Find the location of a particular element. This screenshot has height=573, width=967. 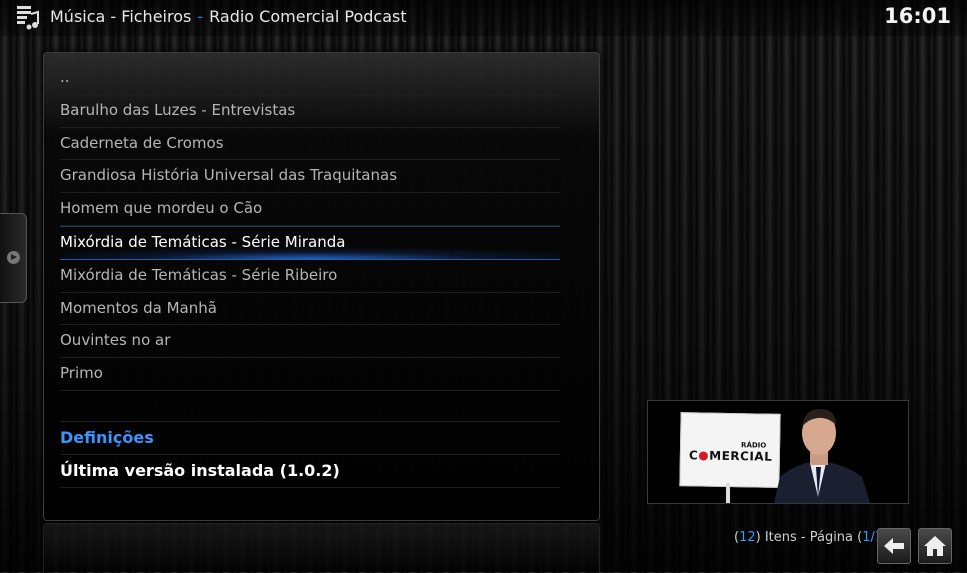

list-item: Homem que mordeu o Cão is located at coordinates (310, 209).